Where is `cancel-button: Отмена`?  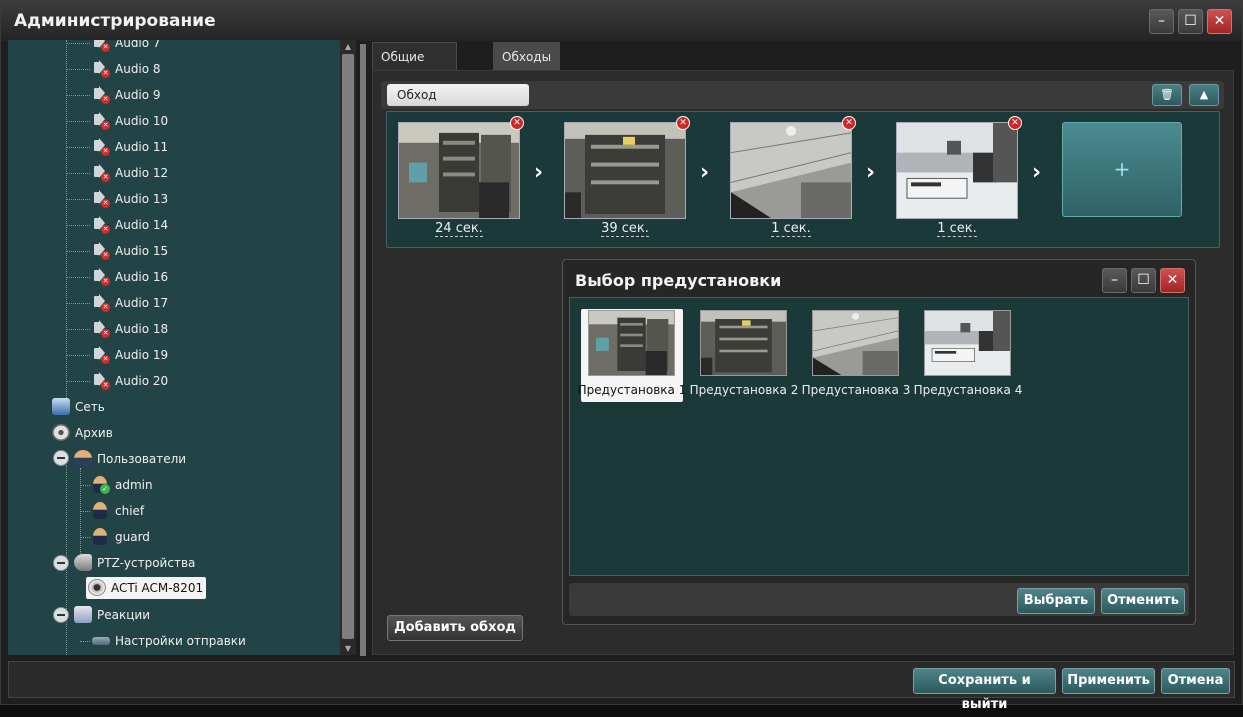
cancel-button: Отмена is located at coordinates (1195, 681).